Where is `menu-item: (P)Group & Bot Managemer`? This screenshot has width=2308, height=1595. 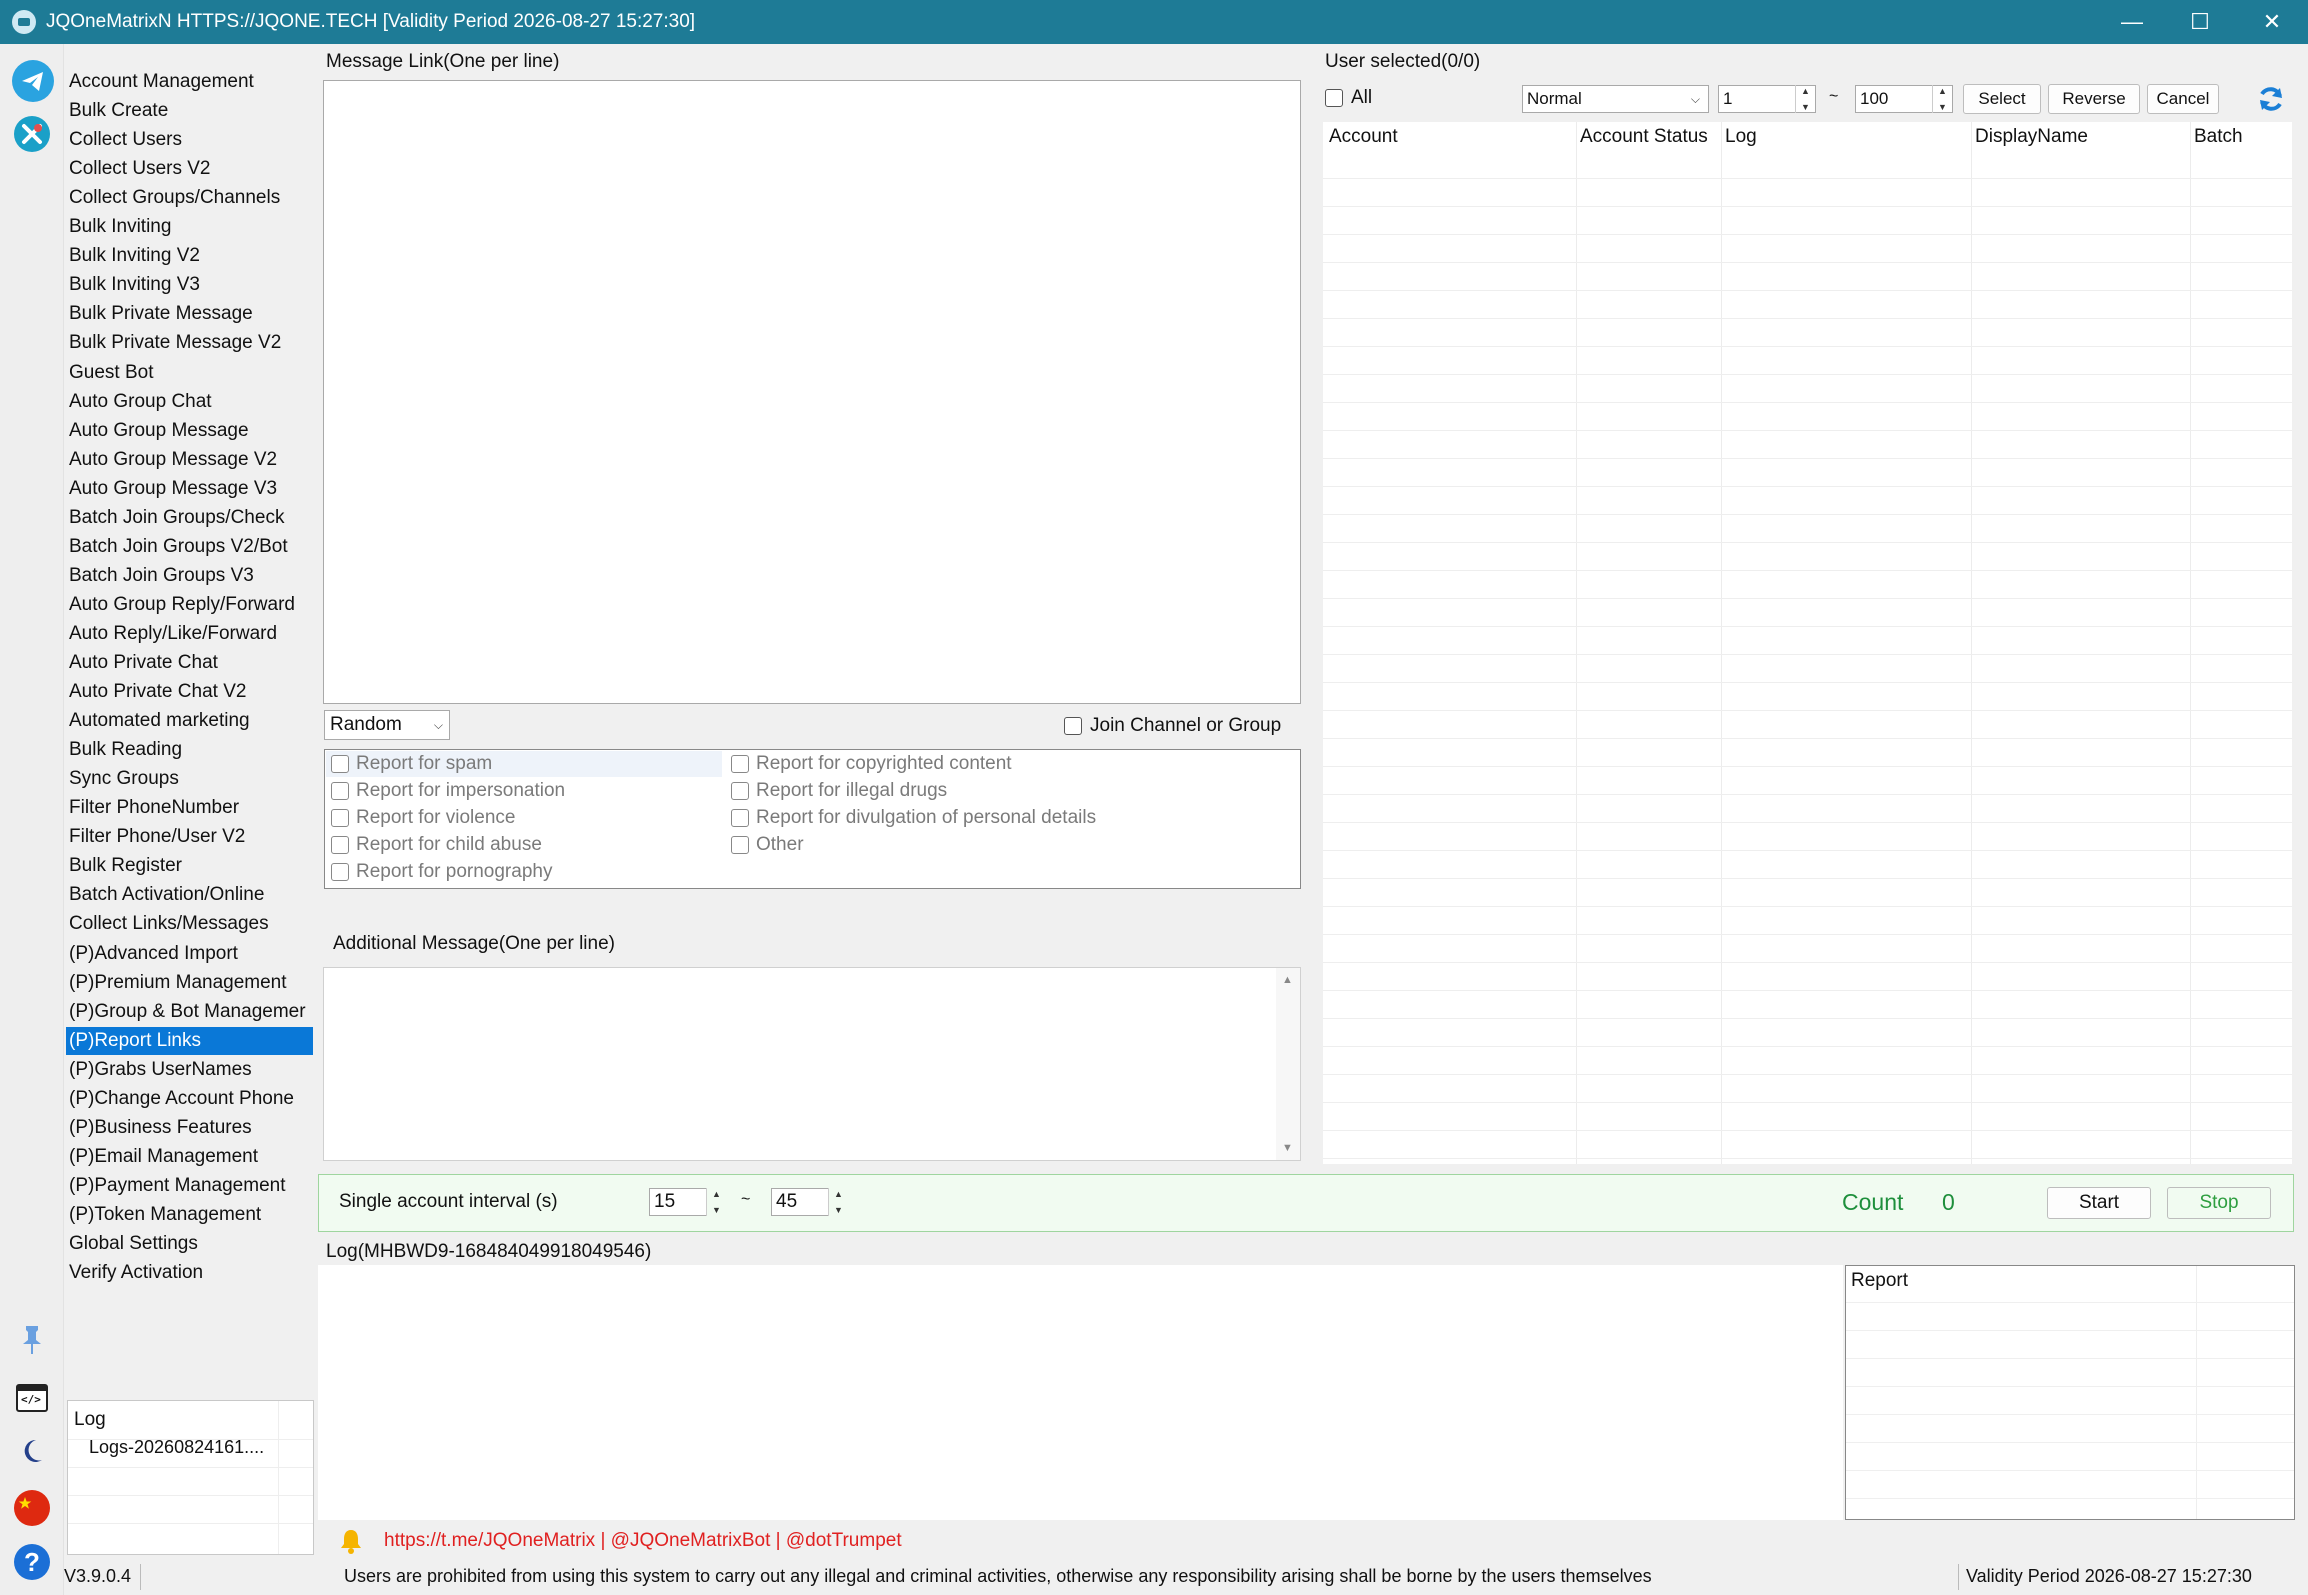 menu-item: (P)Group & Bot Managemer is located at coordinates (189, 1012).